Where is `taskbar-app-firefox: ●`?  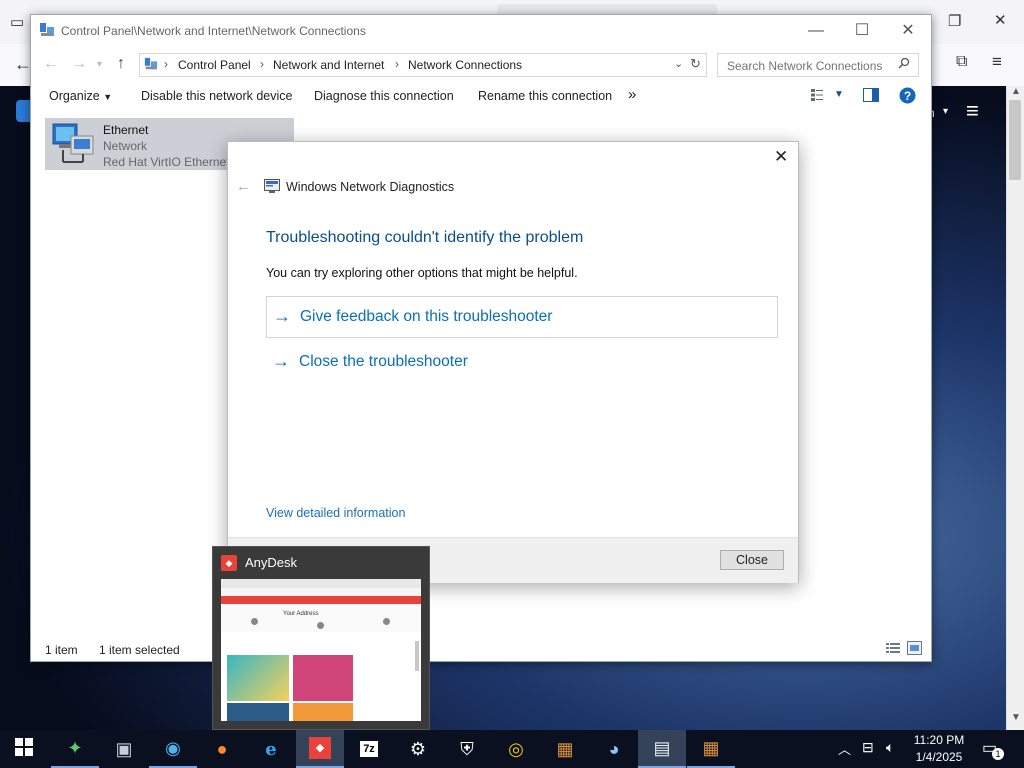 taskbar-app-firefox: ● is located at coordinates (222, 749).